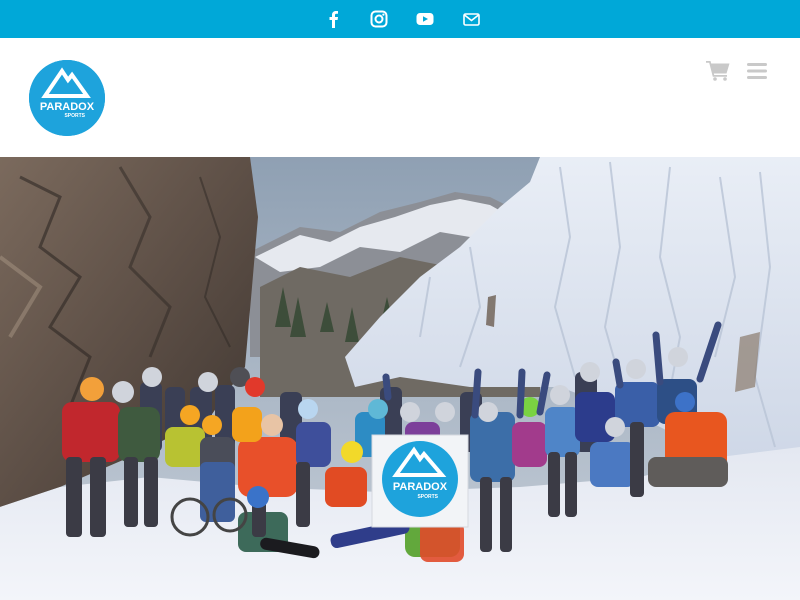 The width and height of the screenshot is (800, 600). What do you see at coordinates (67, 107) in the screenshot?
I see `logo-text: PARADOX` at bounding box center [67, 107].